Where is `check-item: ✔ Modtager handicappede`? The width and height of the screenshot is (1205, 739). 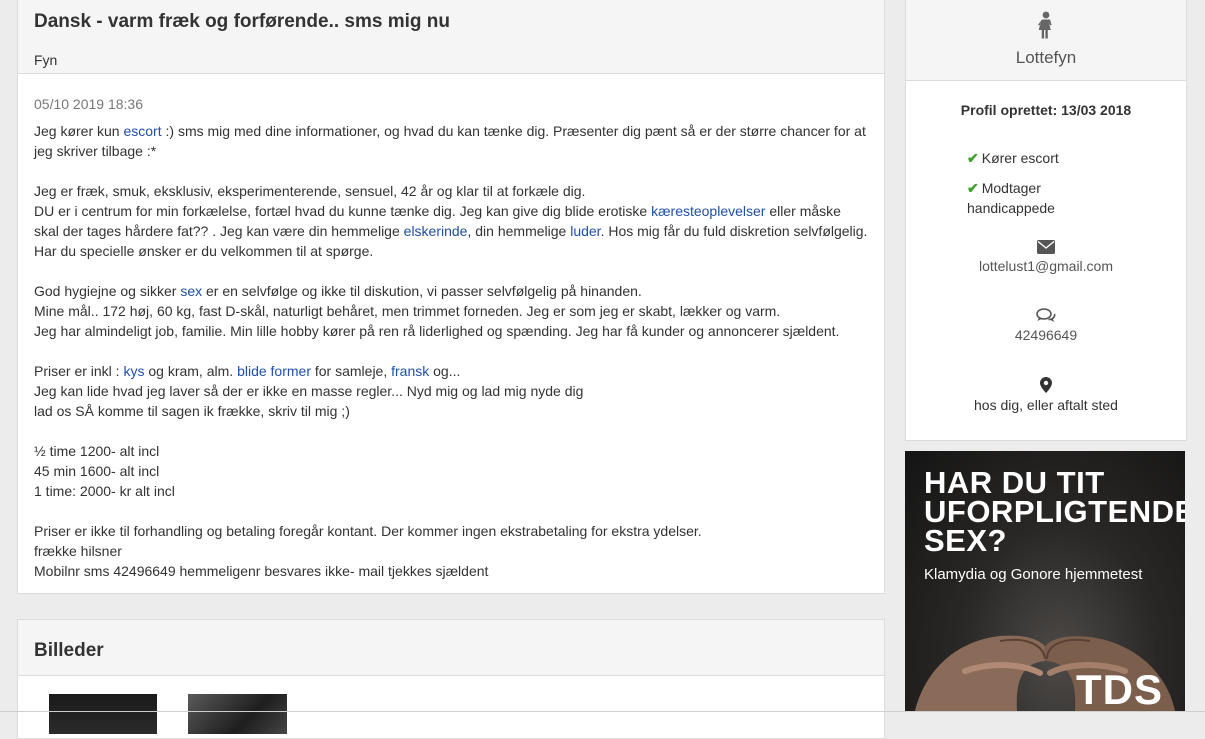 check-item: ✔ Modtager handicappede is located at coordinates (1037, 198).